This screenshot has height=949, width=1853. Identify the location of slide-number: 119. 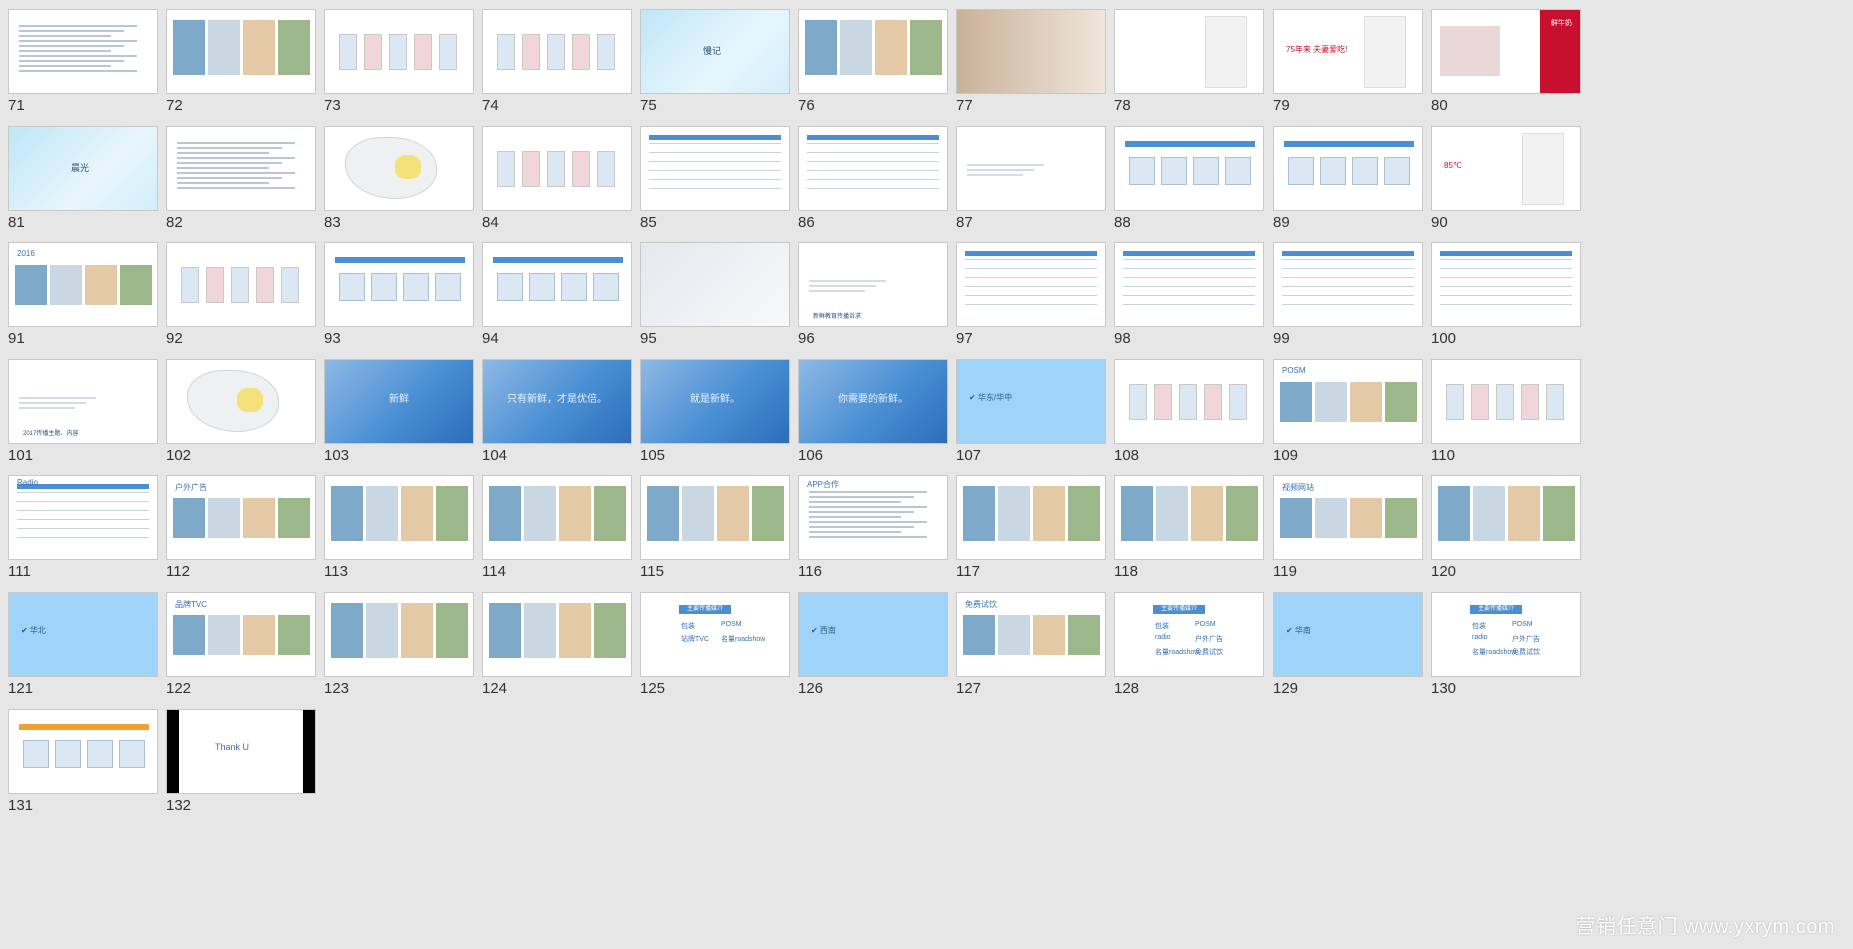
(1285, 571).